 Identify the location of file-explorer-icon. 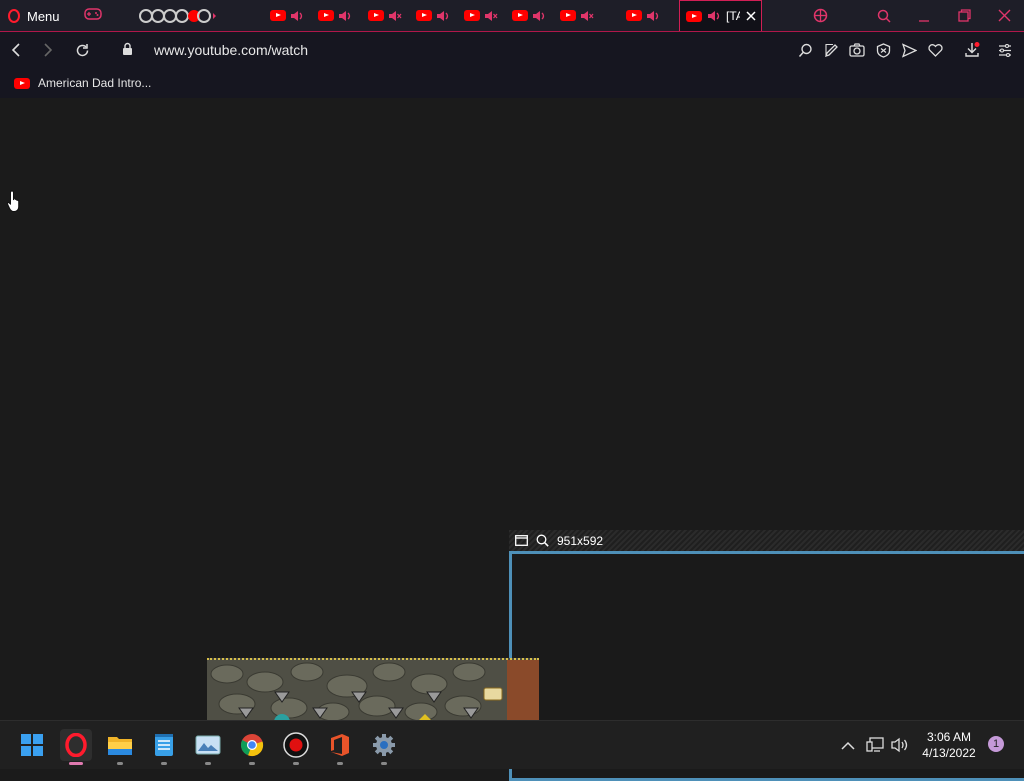
(120, 746).